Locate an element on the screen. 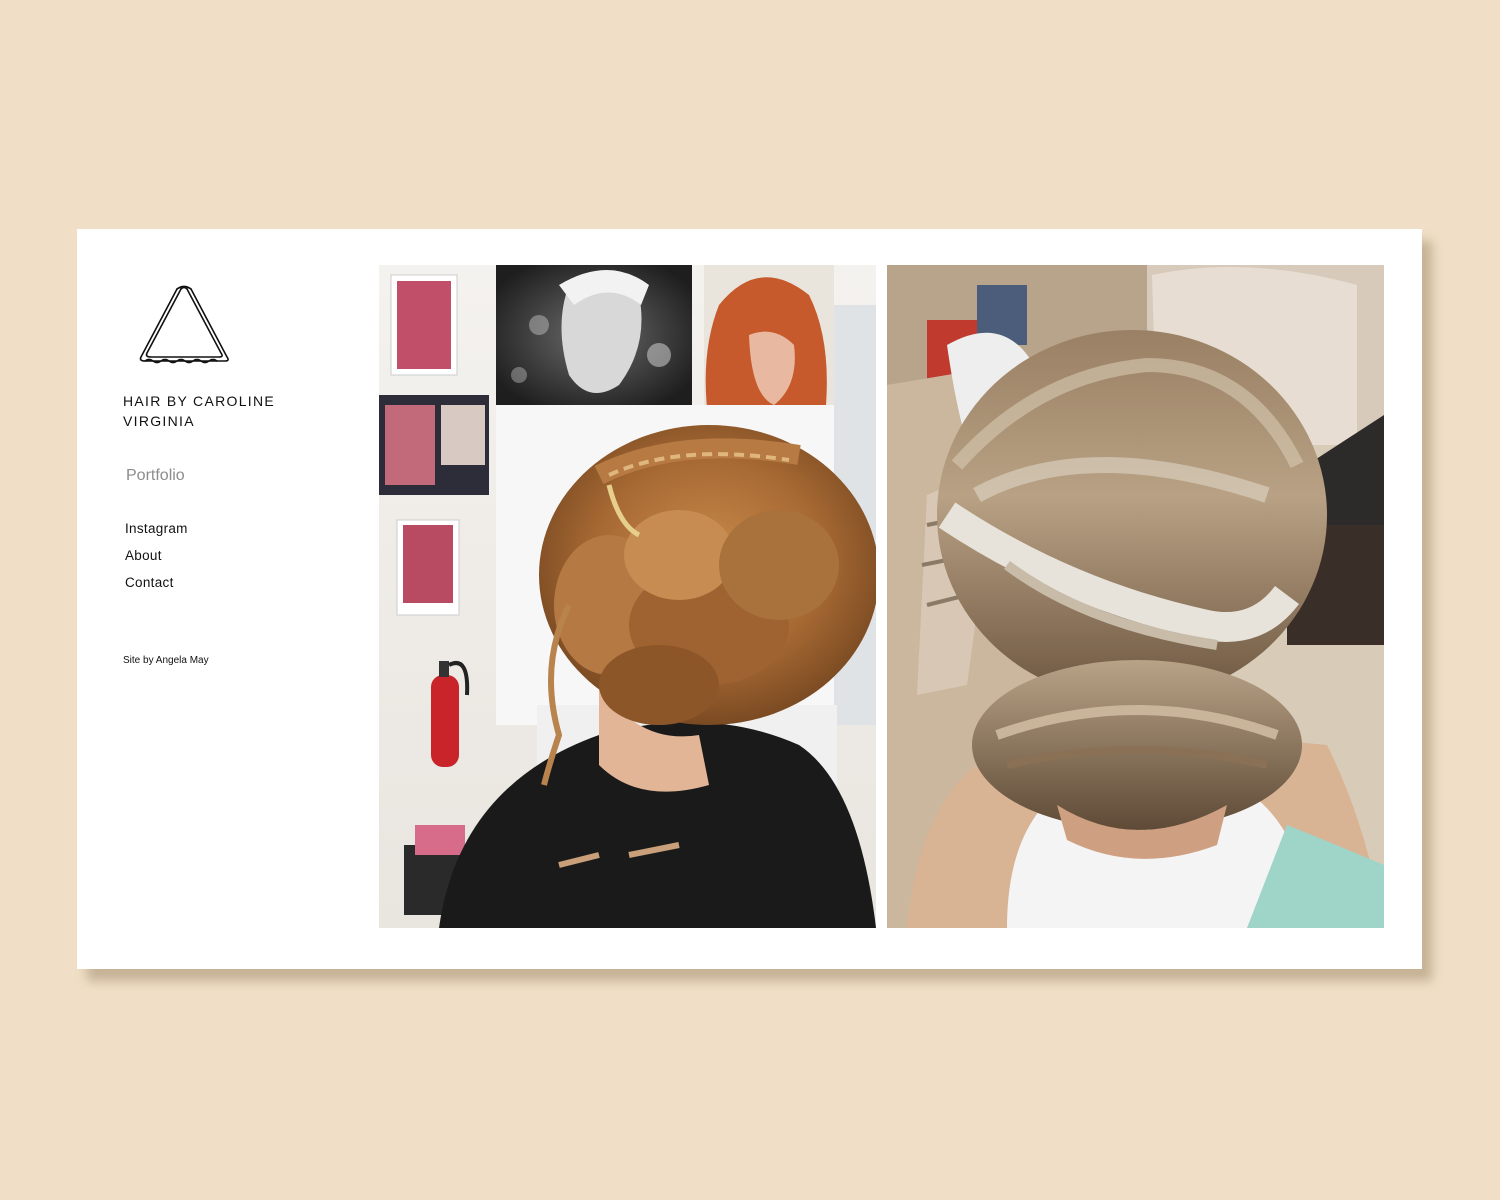 The image size is (1500, 1200). site-credit-link: Site by Angela May is located at coordinates (166, 660).